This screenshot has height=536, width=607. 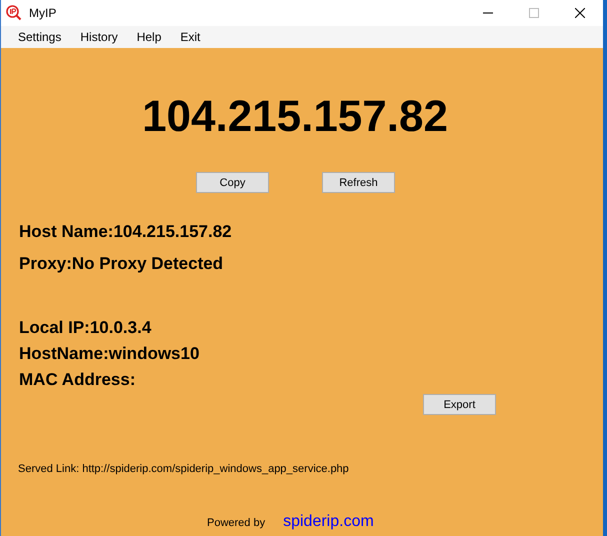 What do you see at coordinates (121, 264) in the screenshot?
I see `info-line: Proxy:No Proxy Detected` at bounding box center [121, 264].